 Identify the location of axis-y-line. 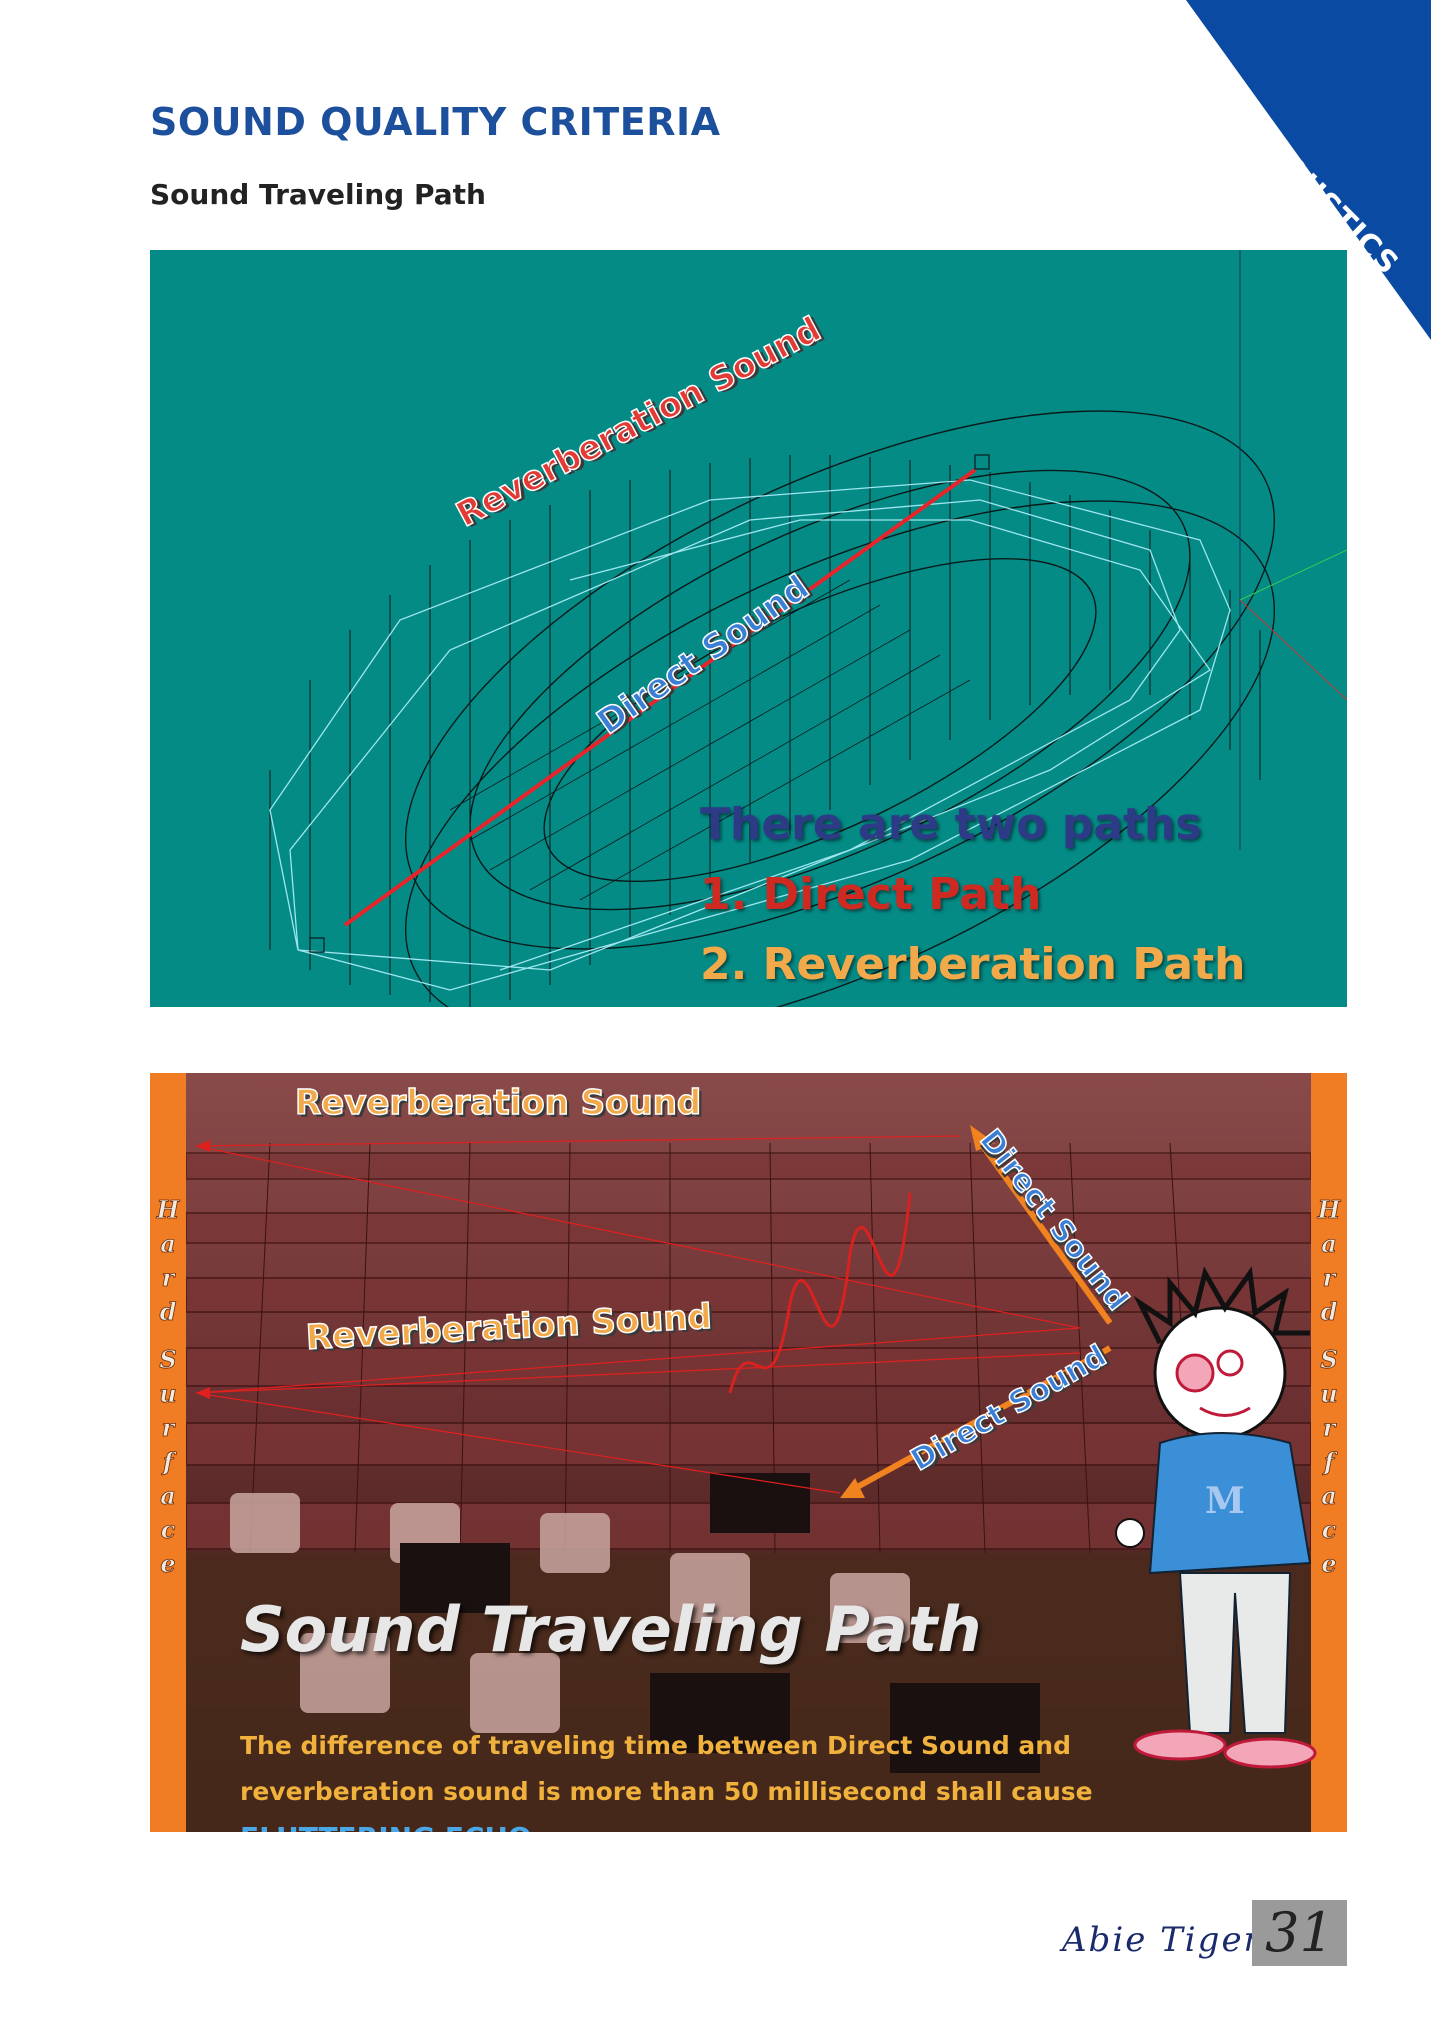
(1293, 575).